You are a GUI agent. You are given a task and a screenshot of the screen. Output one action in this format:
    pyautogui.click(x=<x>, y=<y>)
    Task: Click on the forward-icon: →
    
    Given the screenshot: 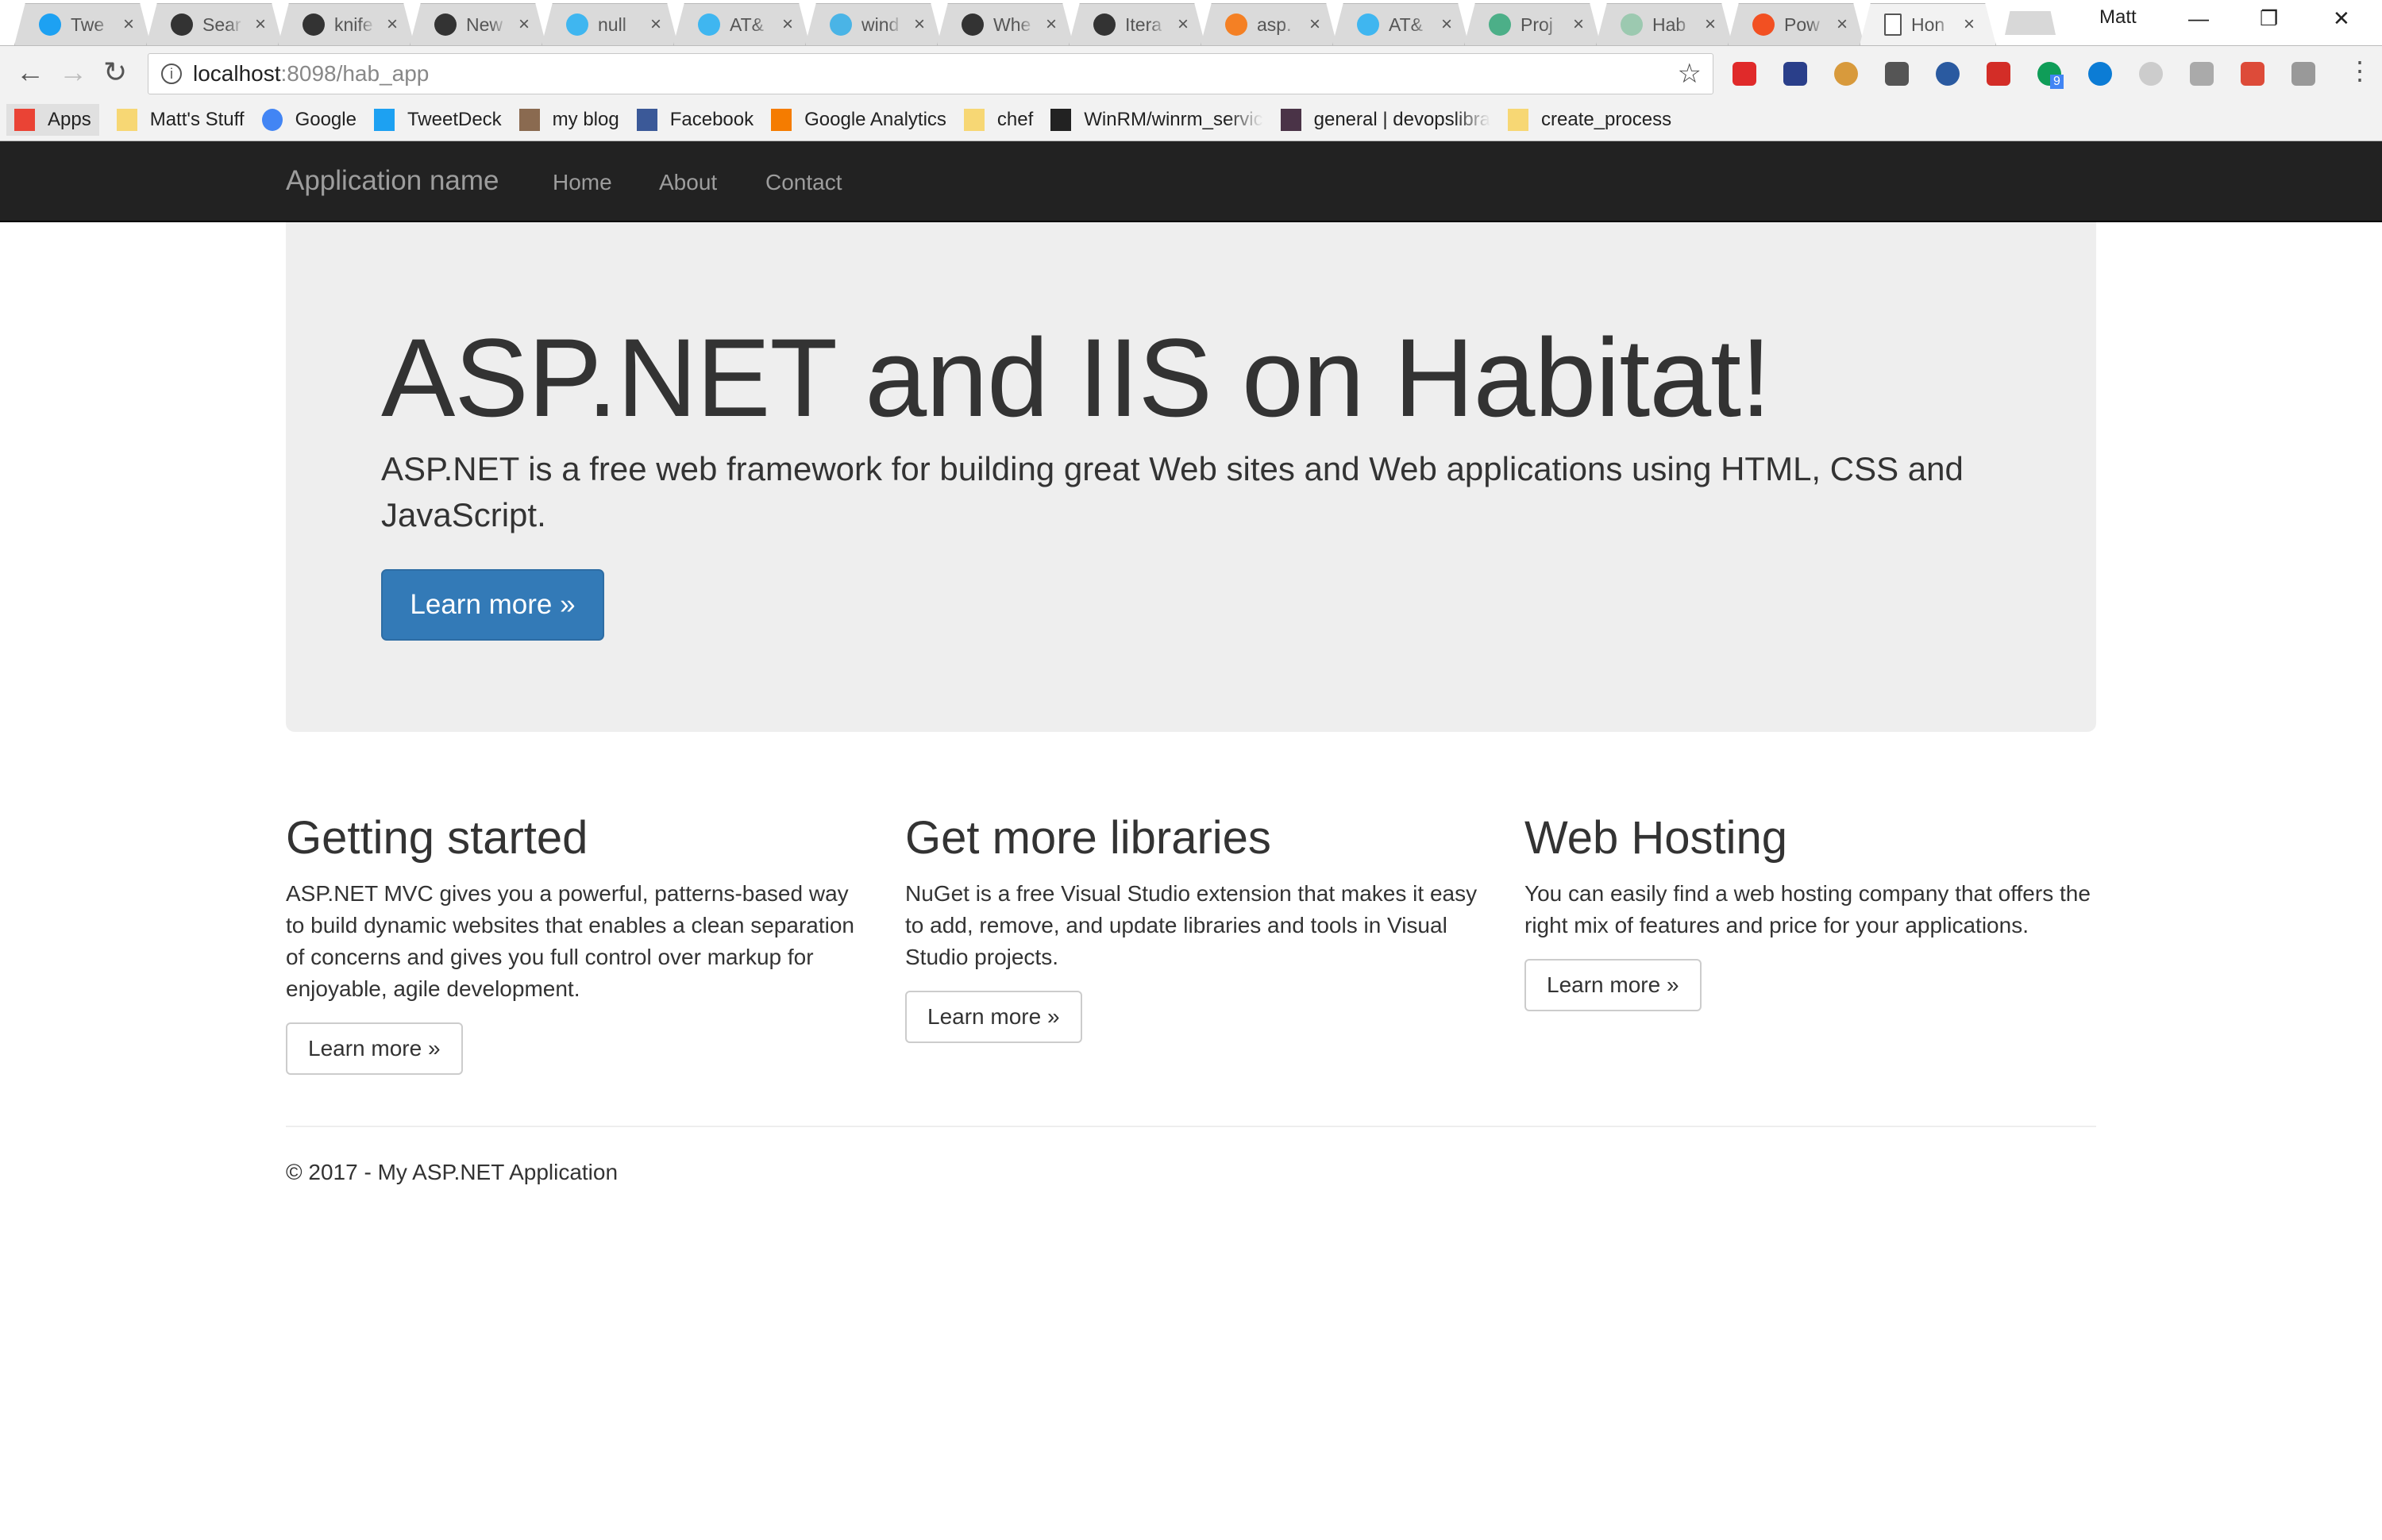 What is the action you would take?
    pyautogui.click(x=73, y=72)
    